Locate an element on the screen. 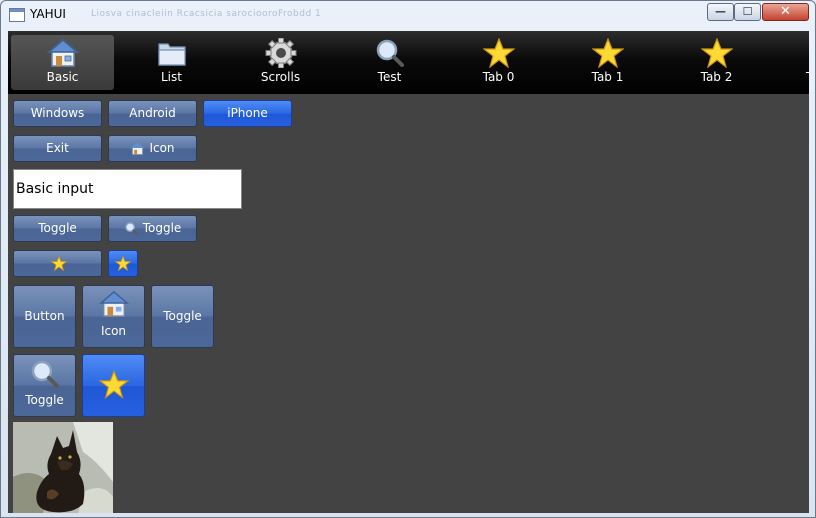 The height and width of the screenshot is (518, 816). android-button: Android is located at coordinates (152, 113).